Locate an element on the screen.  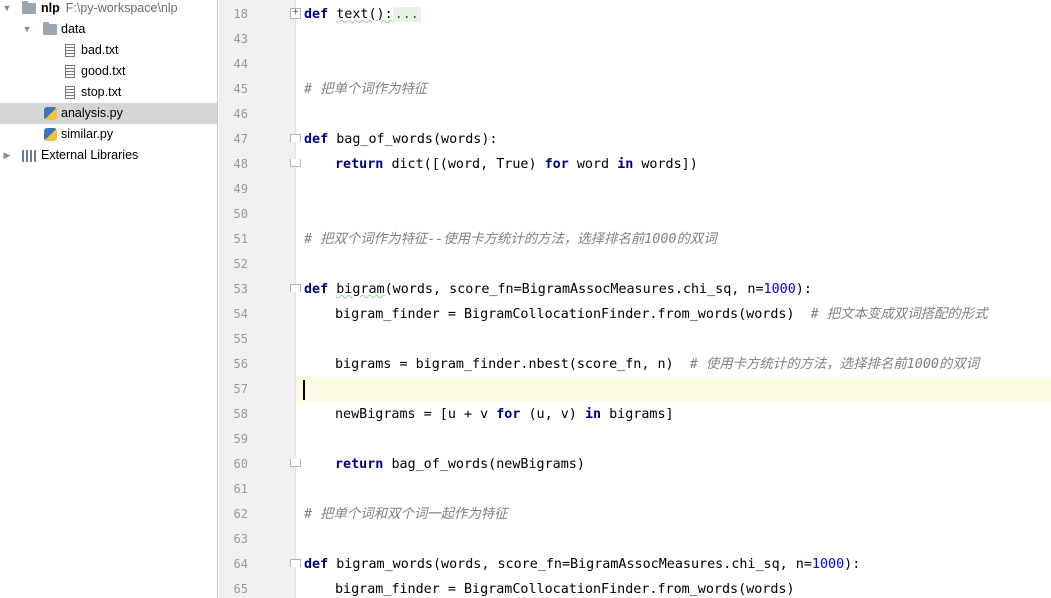
text-cursor is located at coordinates (304, 390).